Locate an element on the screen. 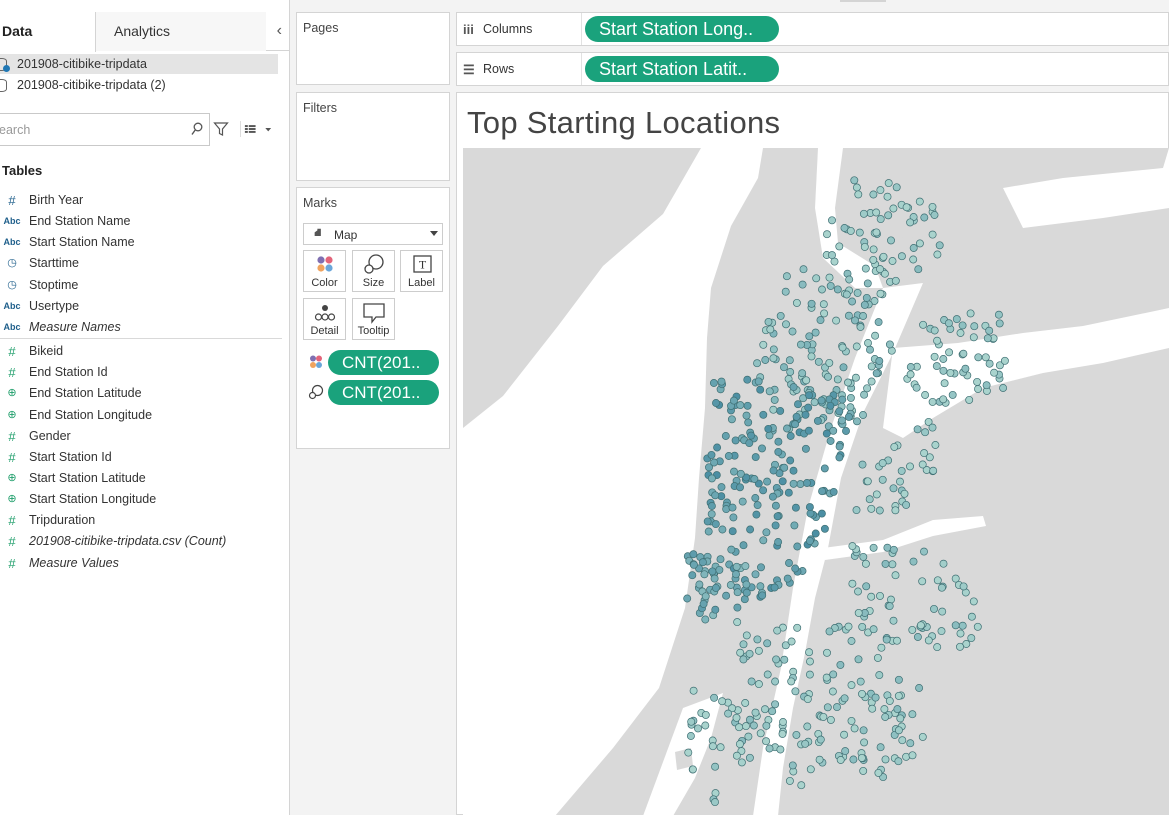 Image resolution: width=1169 pixels, height=815 pixels. field-item: ⊕ End Station Longitude is located at coordinates (141, 415).